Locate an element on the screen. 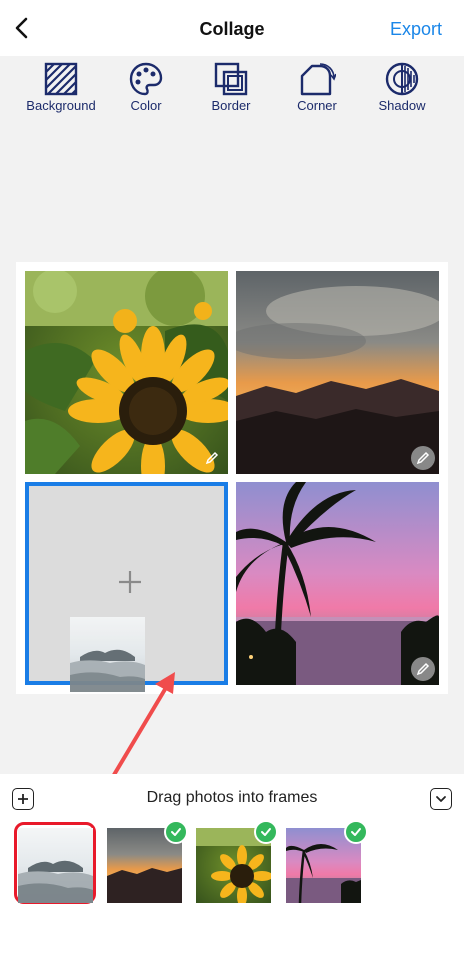 This screenshot has height=954, width=464. sunflower-photo is located at coordinates (126, 372).